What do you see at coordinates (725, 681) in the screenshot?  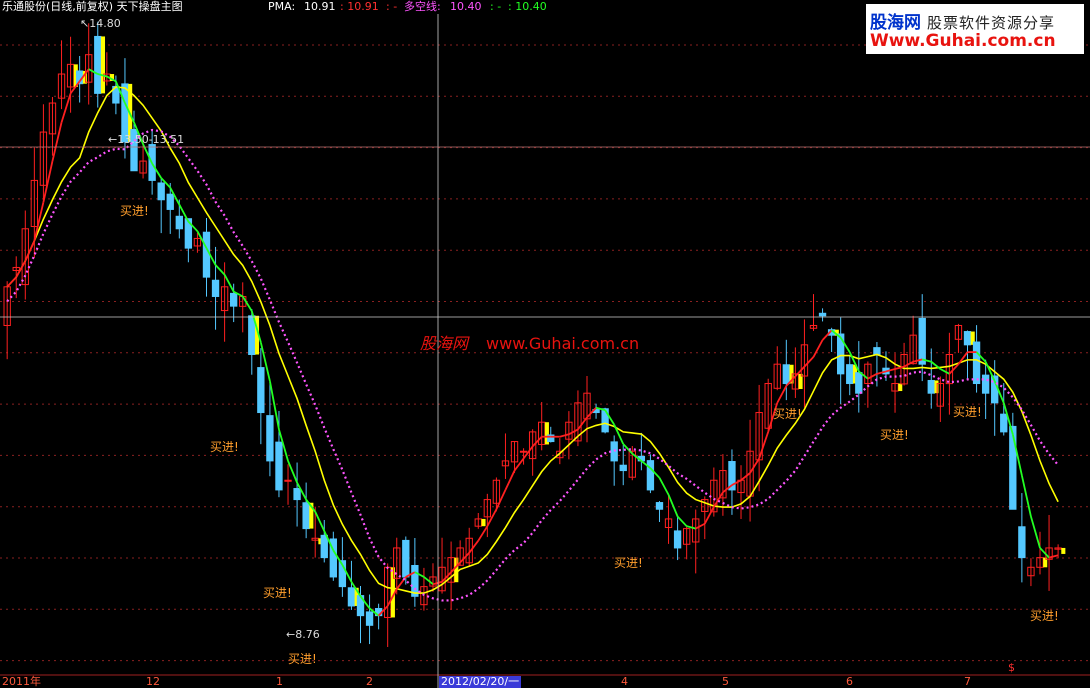 I see `x-label: 5` at bounding box center [725, 681].